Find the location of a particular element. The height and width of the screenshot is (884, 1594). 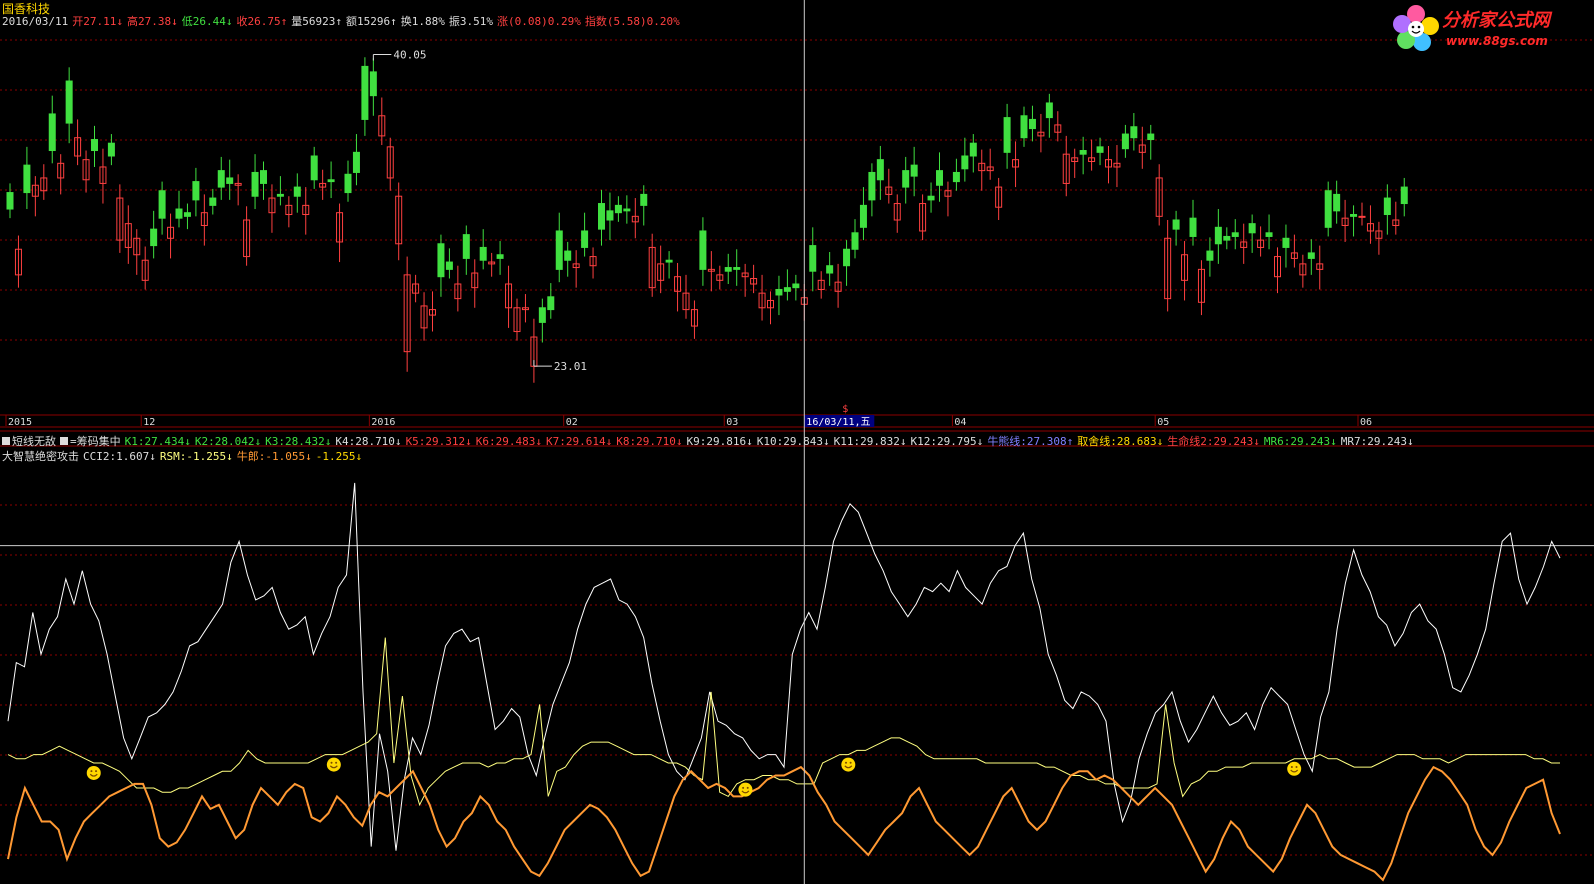

smiley-signal-icon is located at coordinates (93, 772).